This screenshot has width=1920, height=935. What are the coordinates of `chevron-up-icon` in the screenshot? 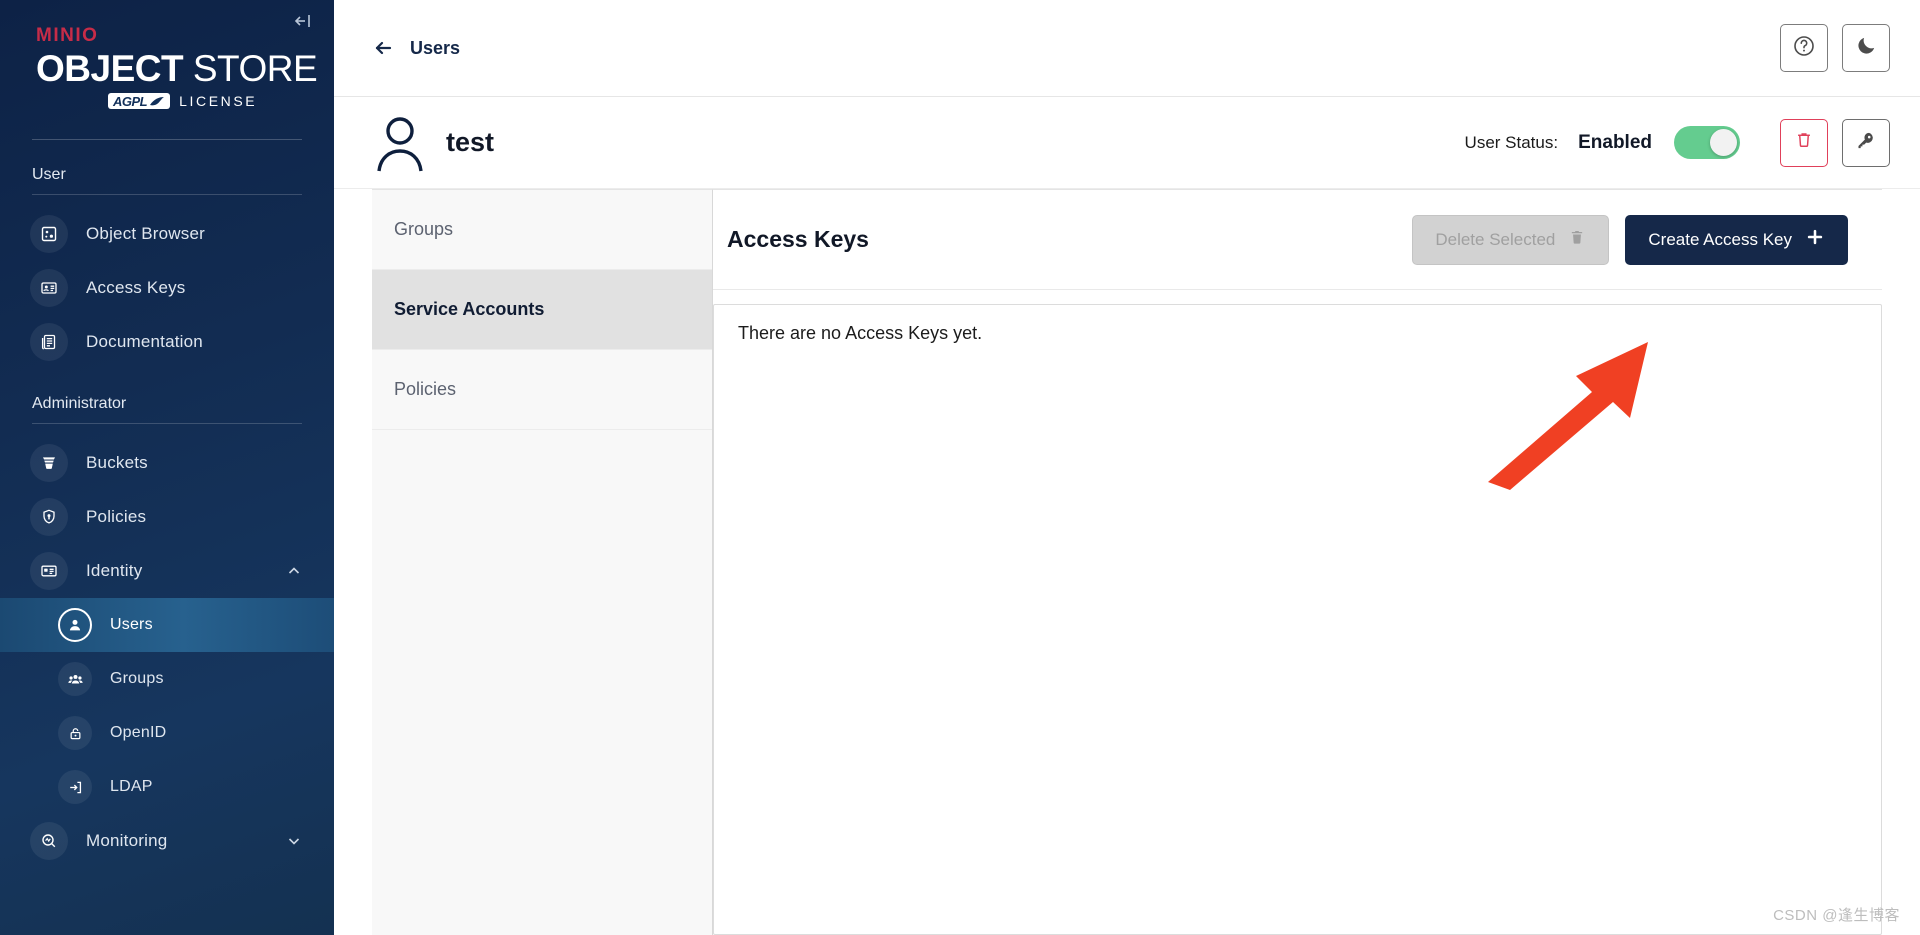 It's located at (294, 571).